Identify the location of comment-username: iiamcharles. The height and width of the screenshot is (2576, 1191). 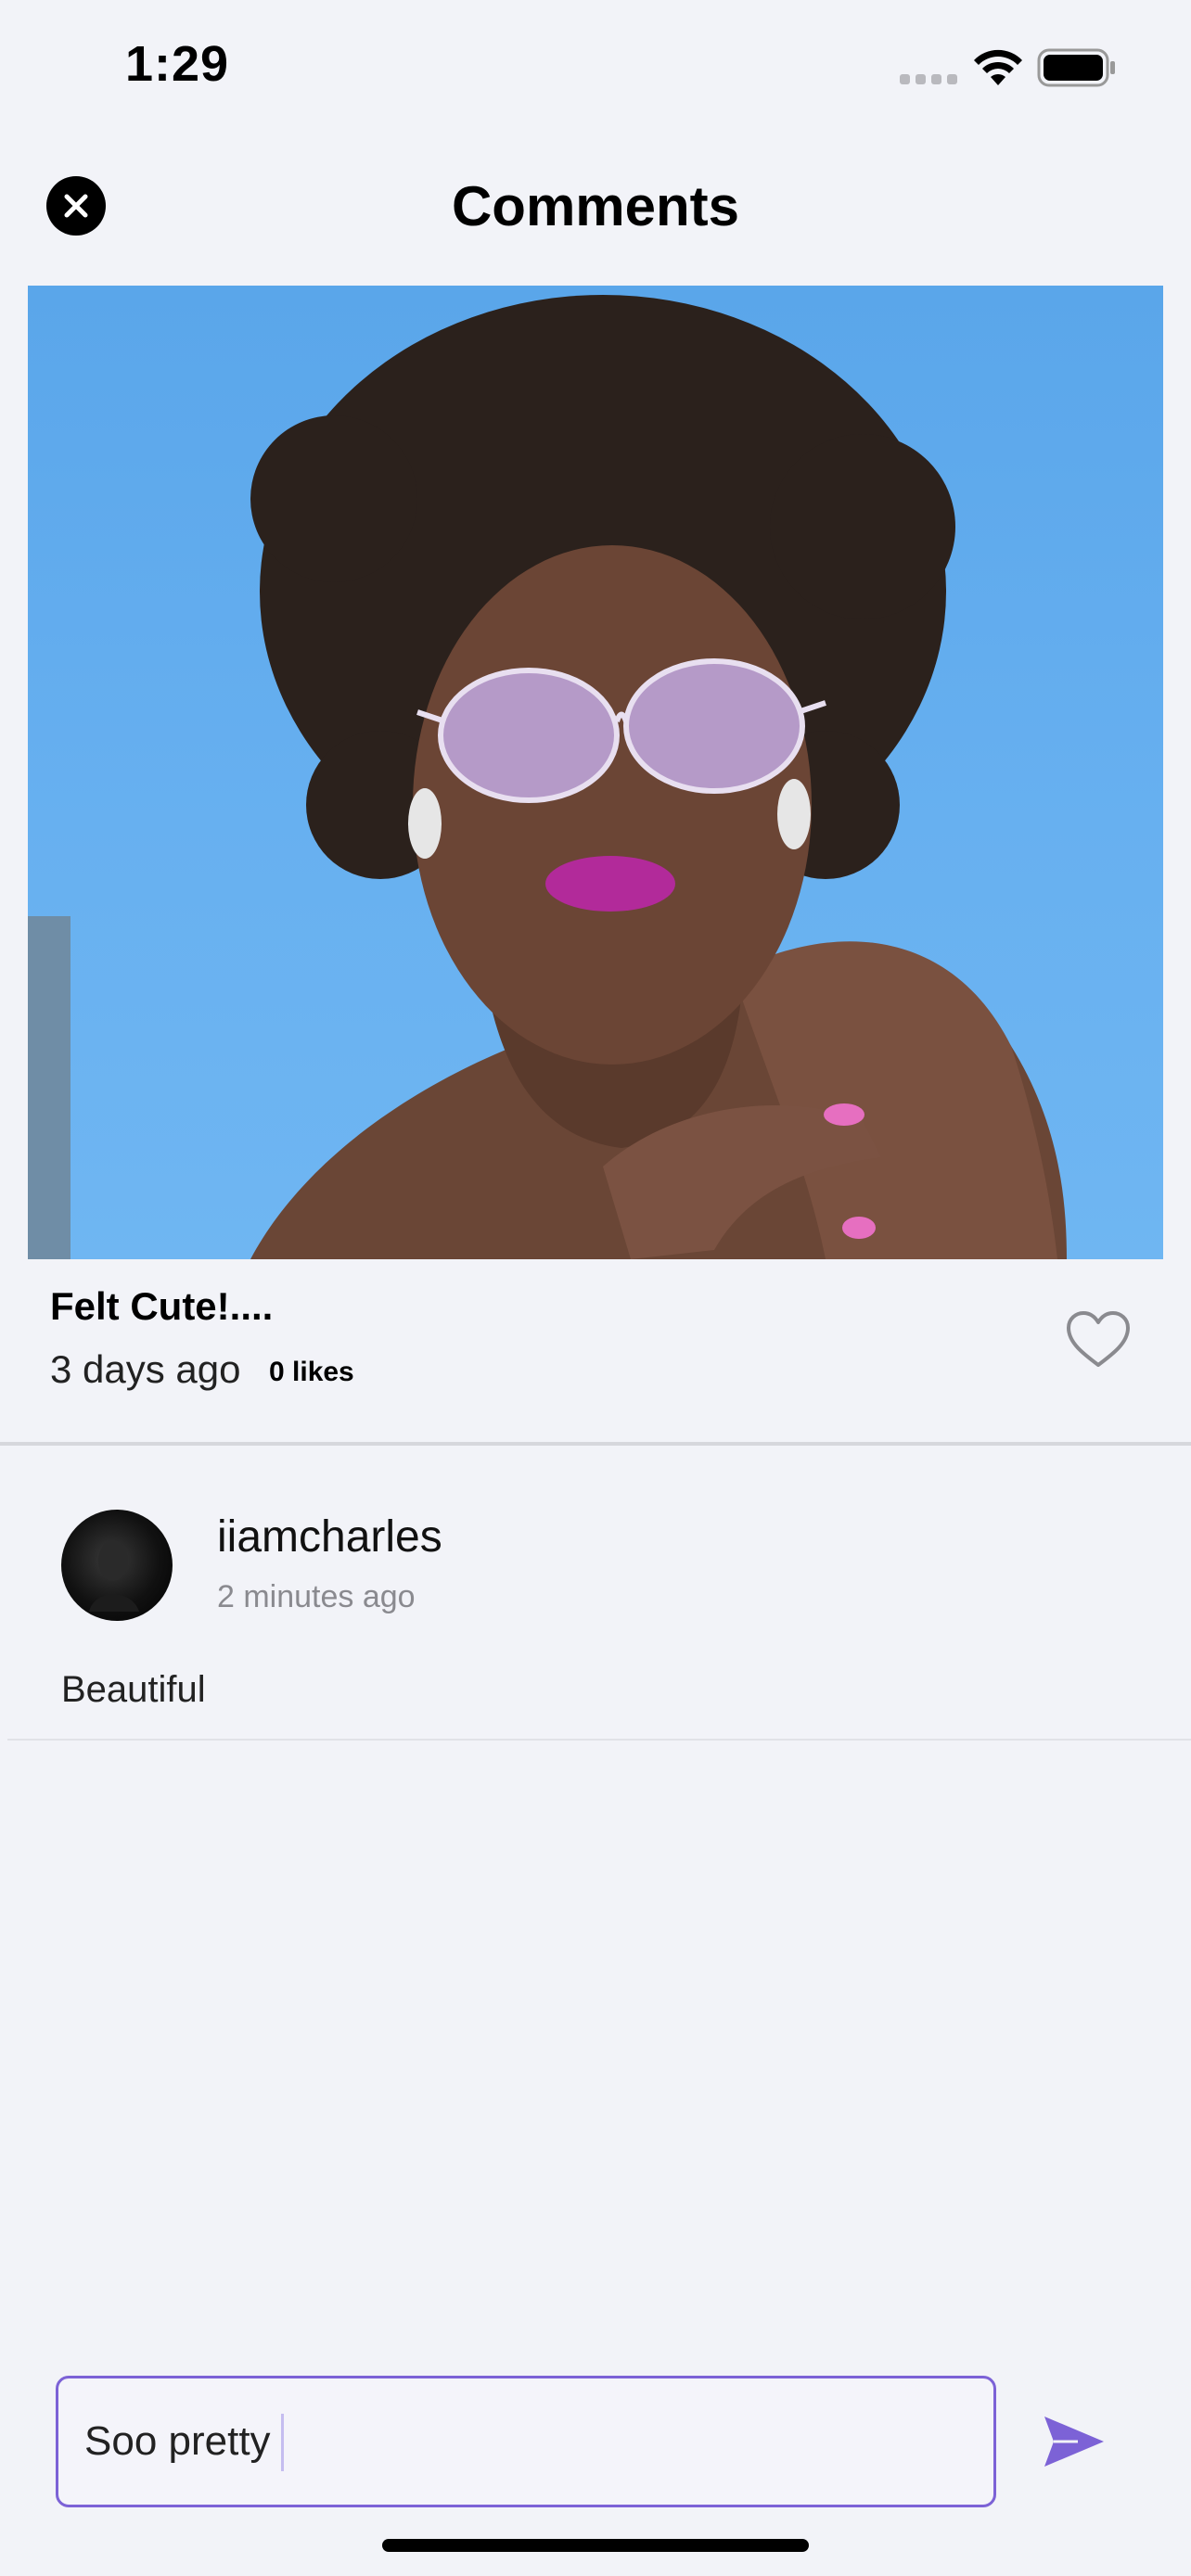
(329, 1537).